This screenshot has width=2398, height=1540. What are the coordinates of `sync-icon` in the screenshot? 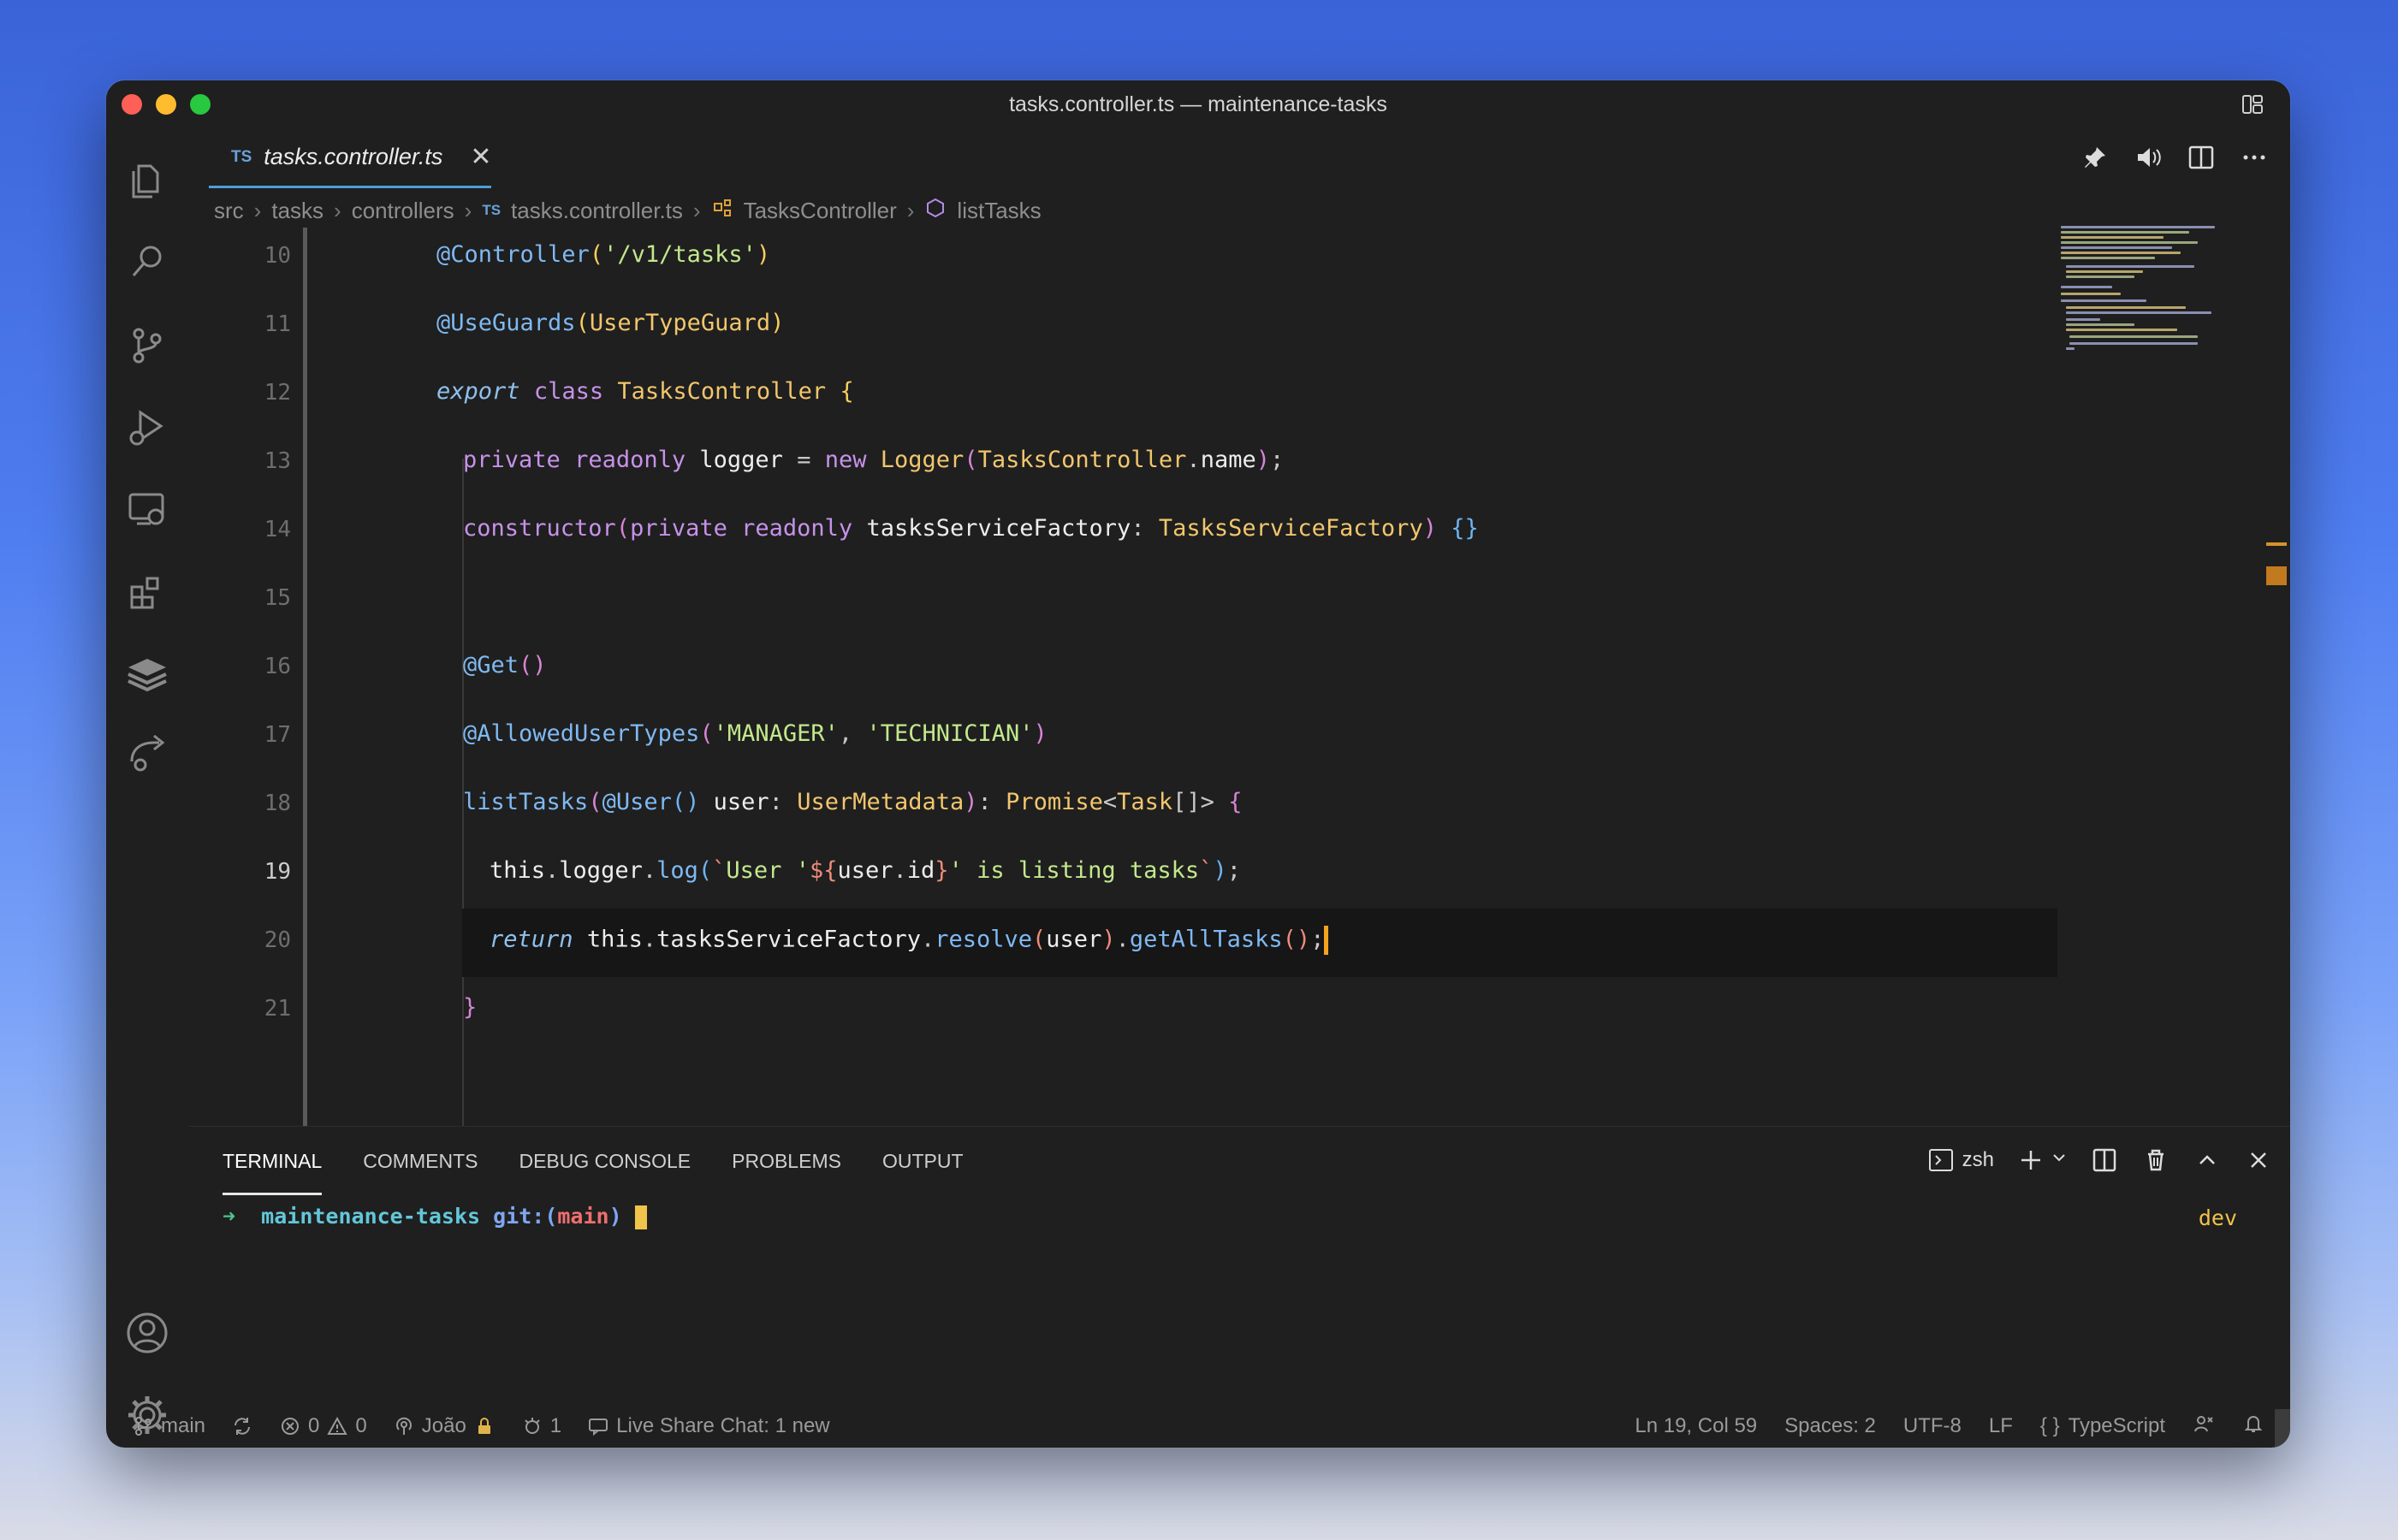 It's located at (243, 1426).